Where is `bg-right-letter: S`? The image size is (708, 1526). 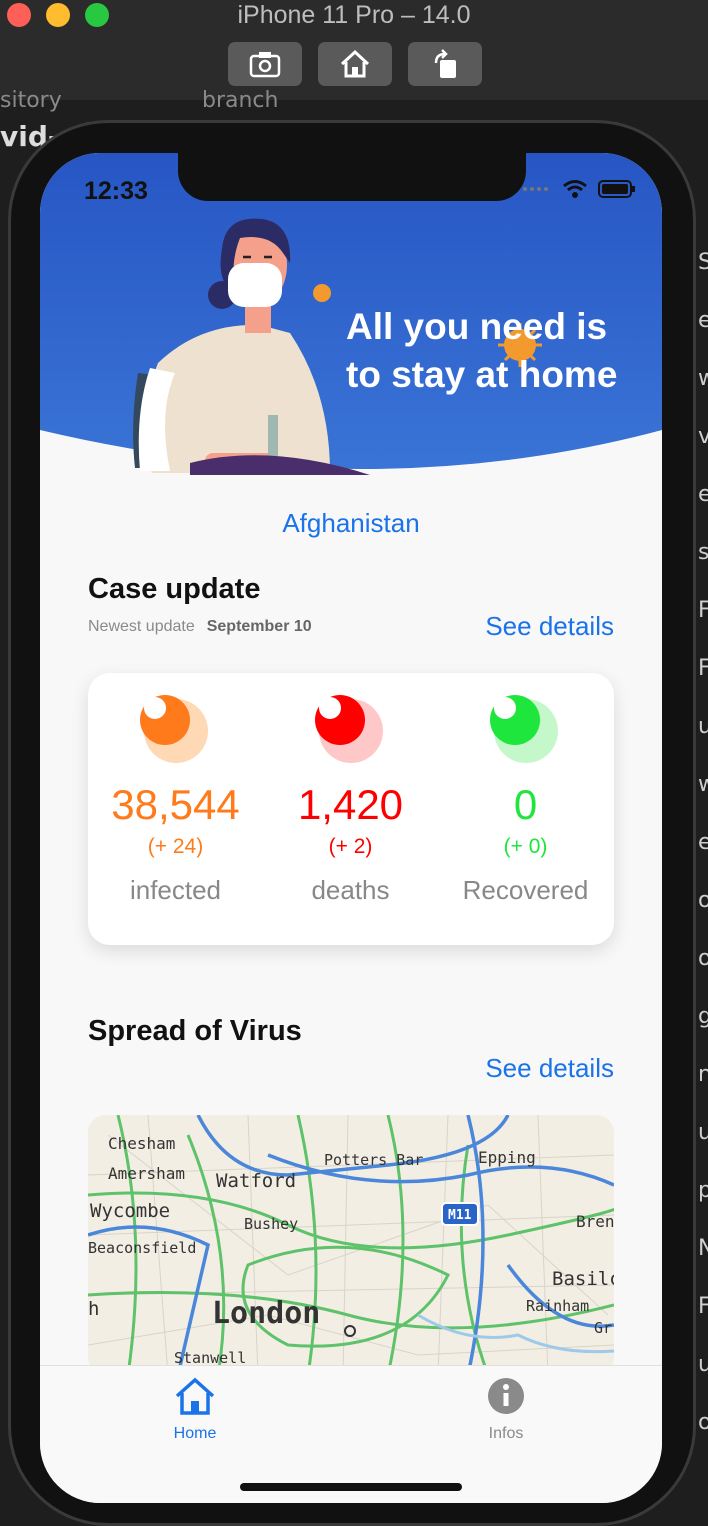 bg-right-letter: S is located at coordinates (703, 262).